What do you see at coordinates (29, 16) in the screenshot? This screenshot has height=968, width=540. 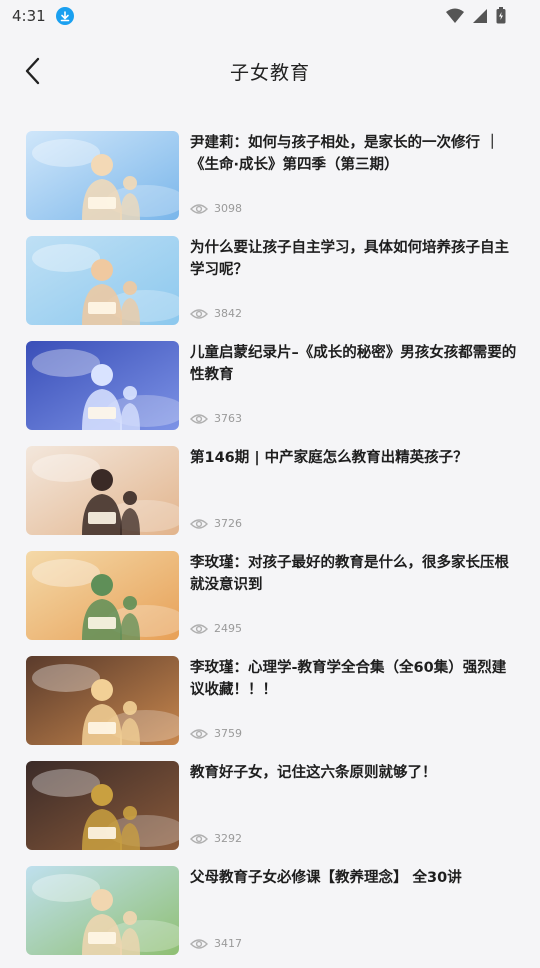 I see `status-time: 4:31` at bounding box center [29, 16].